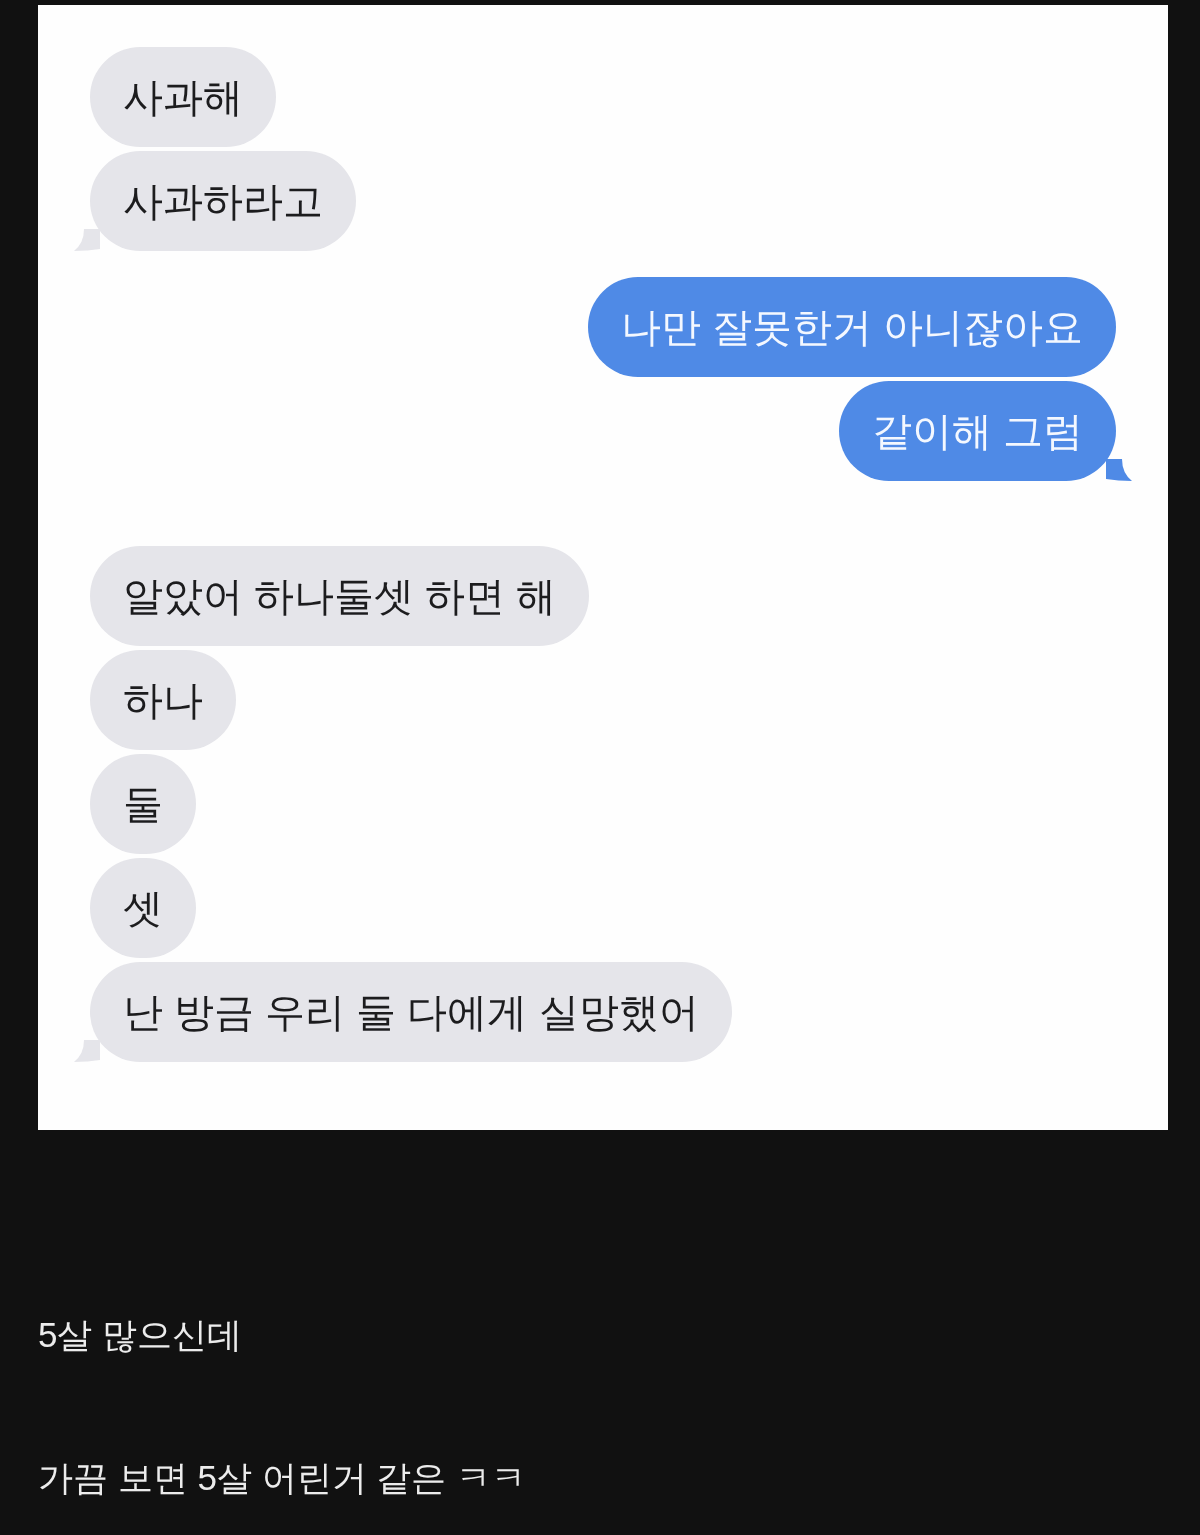 This screenshot has width=1200, height=1535. What do you see at coordinates (183, 97) in the screenshot?
I see `message-bubble: 사과해` at bounding box center [183, 97].